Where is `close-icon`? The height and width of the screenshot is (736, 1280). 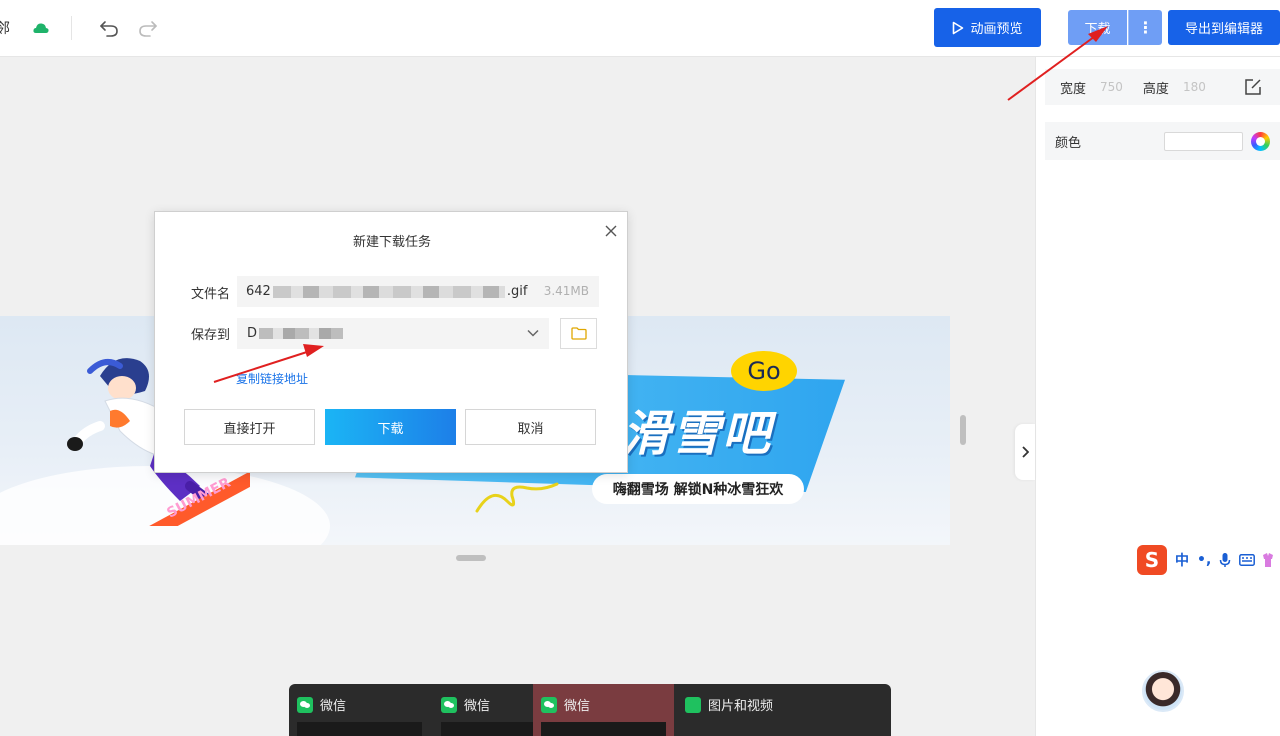 close-icon is located at coordinates (611, 231).